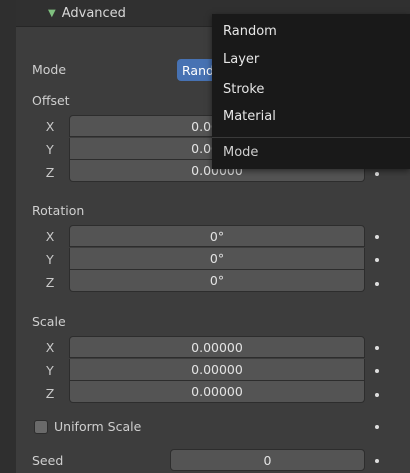 The image size is (410, 473). Describe the element at coordinates (377, 395) in the screenshot. I see `scale-z-keyframe-dot` at that location.